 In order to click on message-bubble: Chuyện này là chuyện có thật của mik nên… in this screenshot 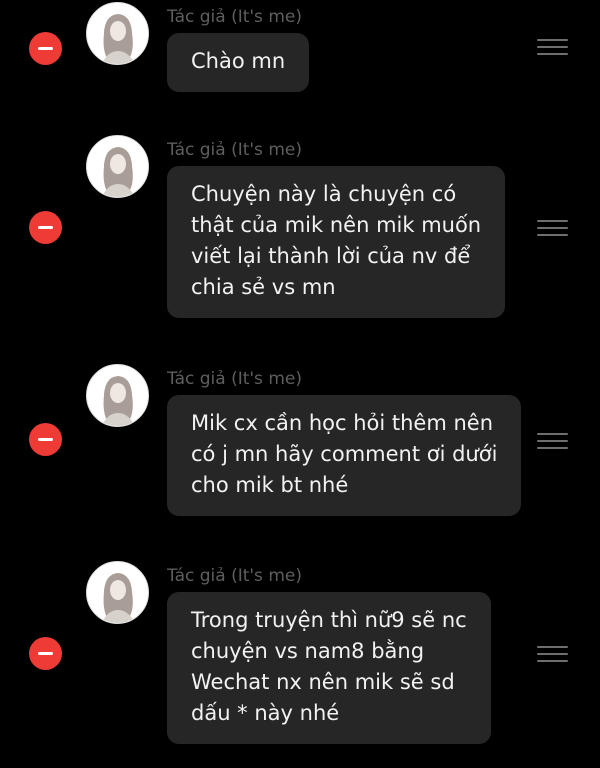, I will do `click(336, 242)`.